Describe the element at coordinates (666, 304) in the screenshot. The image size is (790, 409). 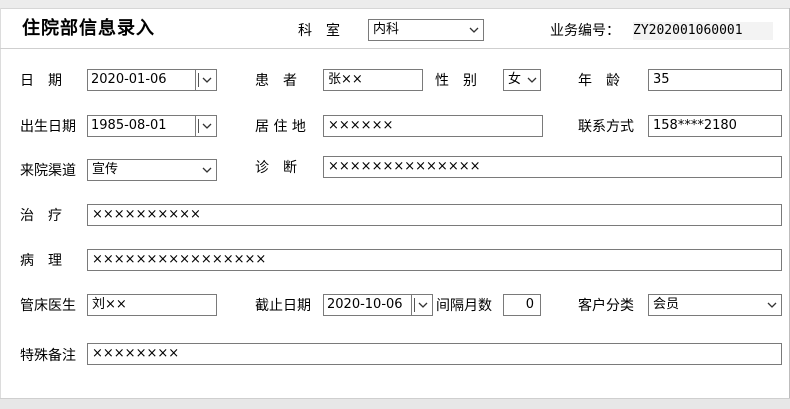
I see `category-value: 会员` at that location.